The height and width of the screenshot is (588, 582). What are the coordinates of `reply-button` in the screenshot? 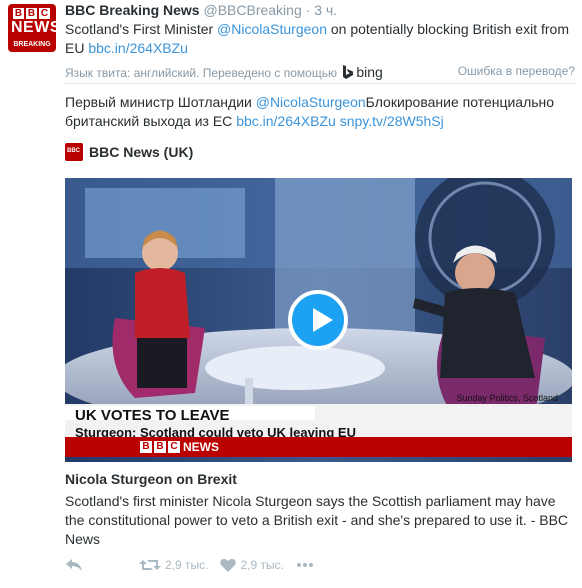 It's located at (74, 565).